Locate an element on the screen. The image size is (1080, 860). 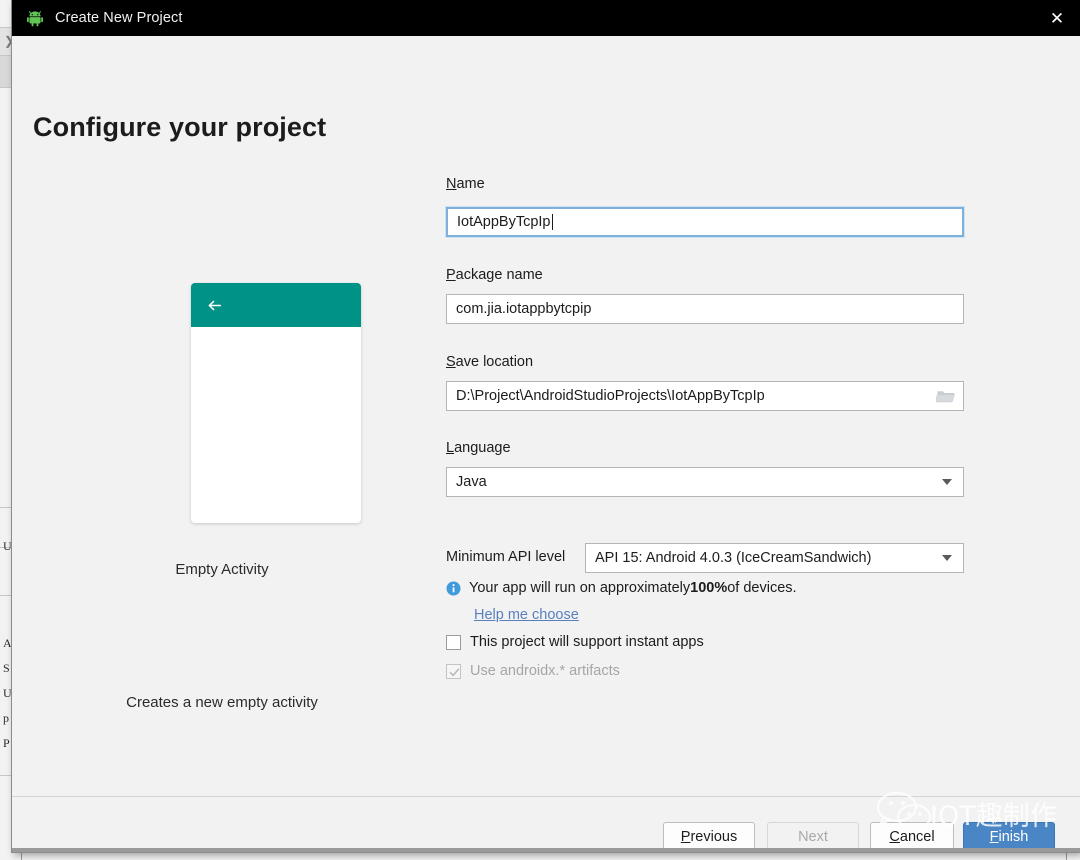
instant-apps-label: This project will support instant apps is located at coordinates (587, 642).